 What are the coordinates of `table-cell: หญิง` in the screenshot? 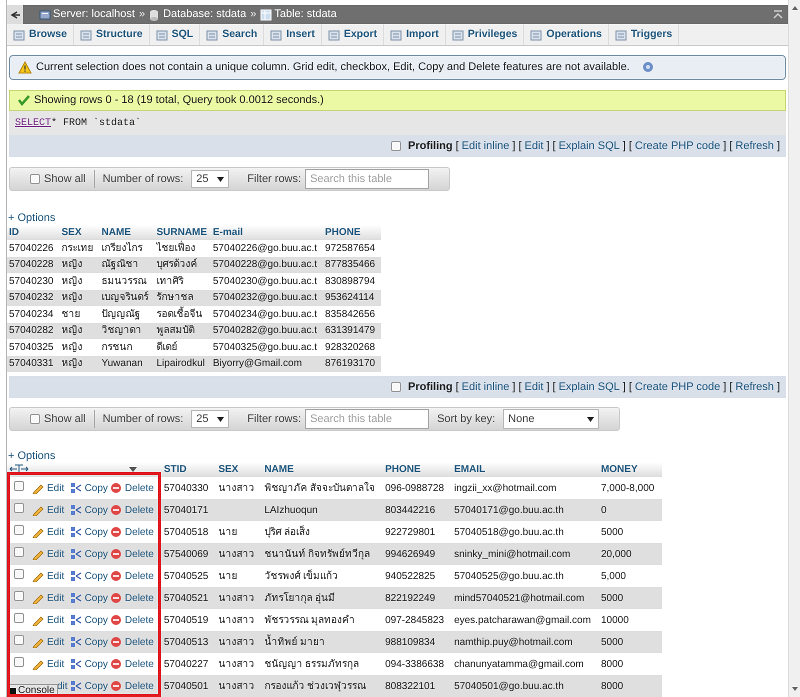 It's located at (80, 264).